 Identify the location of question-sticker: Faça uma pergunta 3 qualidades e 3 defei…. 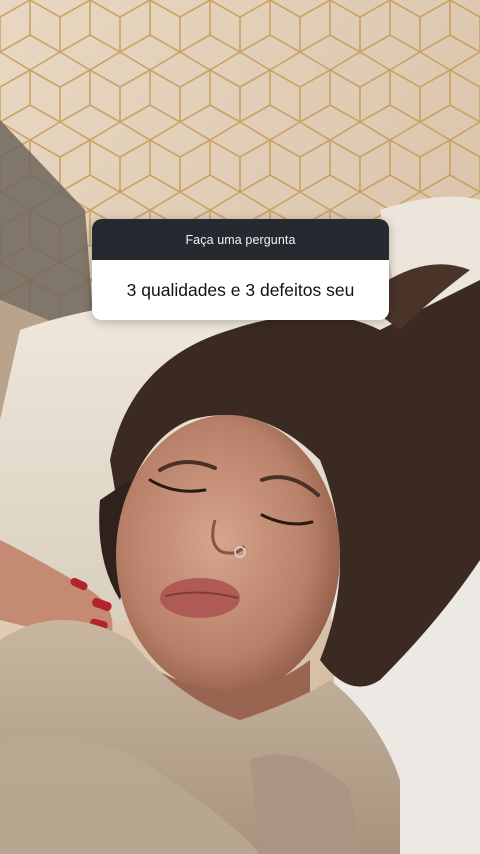
(240, 269).